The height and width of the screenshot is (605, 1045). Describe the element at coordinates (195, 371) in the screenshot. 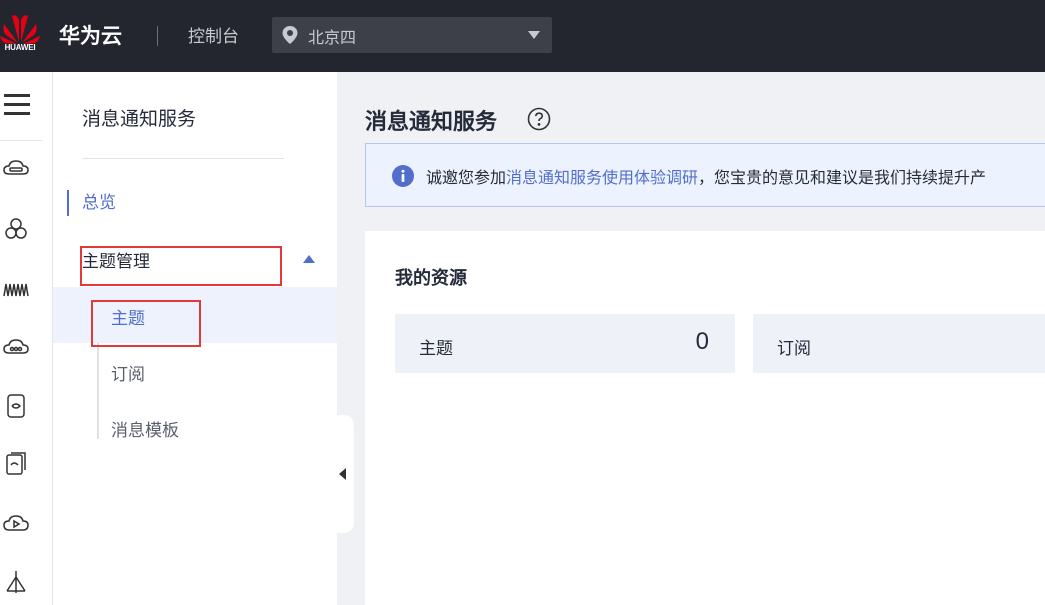

I see `nav-item-subscriptions: 订阅` at that location.